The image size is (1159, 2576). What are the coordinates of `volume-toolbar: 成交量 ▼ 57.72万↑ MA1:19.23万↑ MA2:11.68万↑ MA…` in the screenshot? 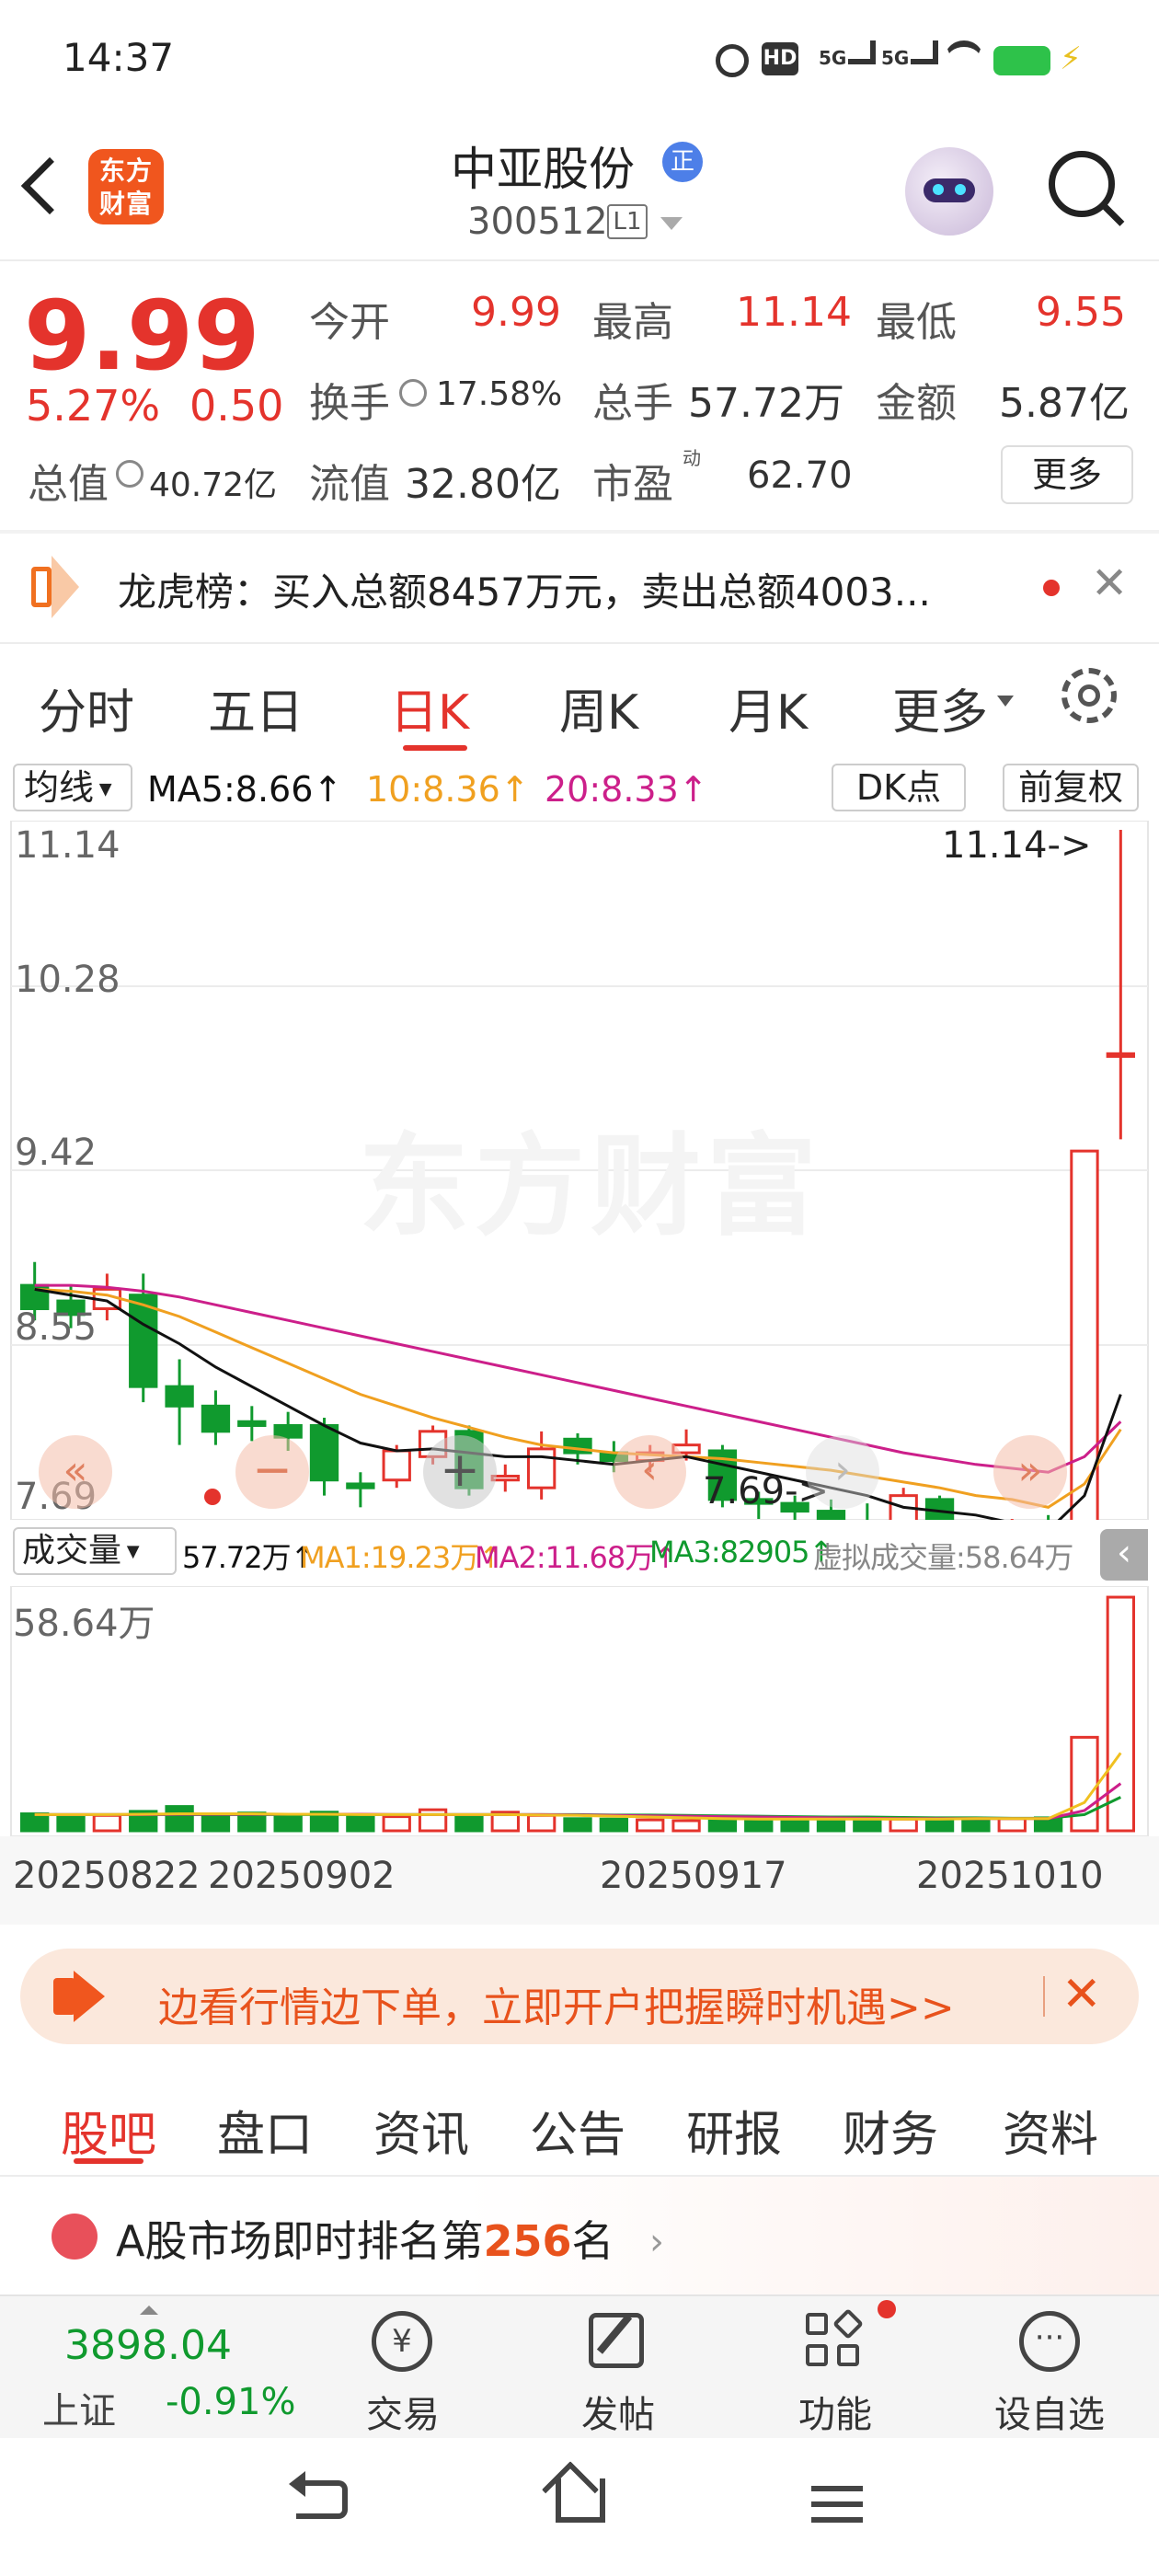 It's located at (579, 1553).